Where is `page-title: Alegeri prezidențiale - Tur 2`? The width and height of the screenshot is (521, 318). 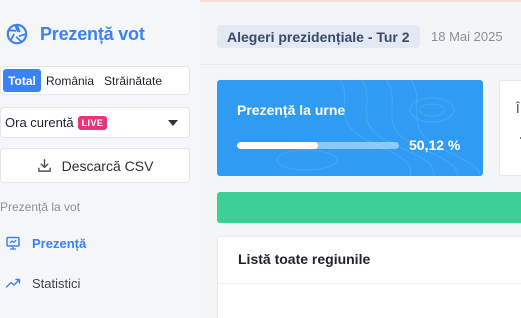
page-title: Alegeri prezidențiale - Tur 2 is located at coordinates (318, 36).